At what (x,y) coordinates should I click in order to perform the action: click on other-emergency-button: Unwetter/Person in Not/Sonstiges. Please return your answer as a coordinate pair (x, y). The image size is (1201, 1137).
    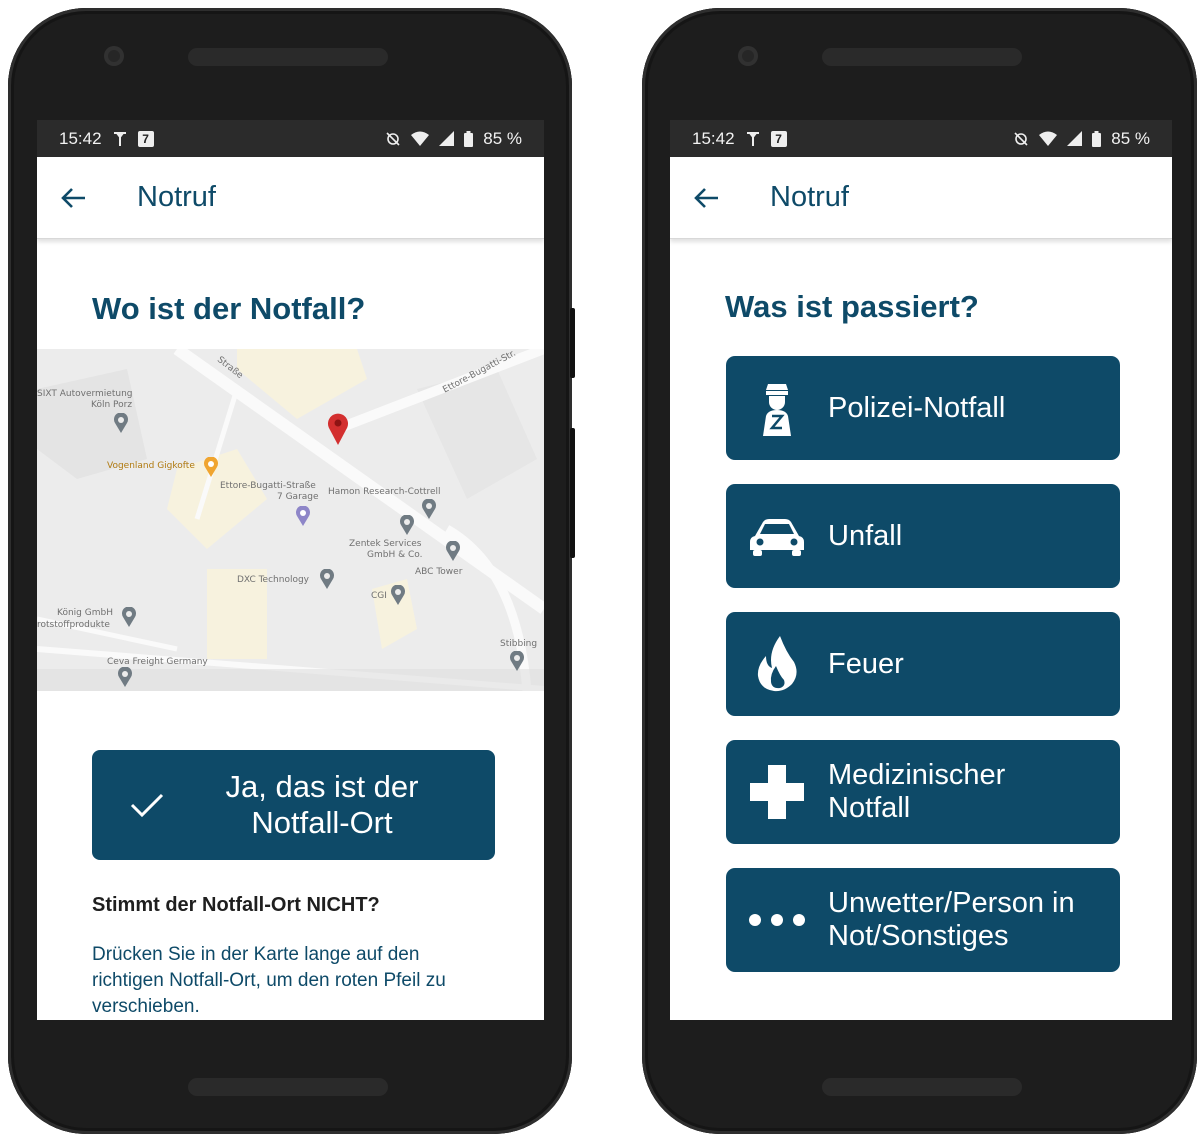
    Looking at the image, I should click on (923, 920).